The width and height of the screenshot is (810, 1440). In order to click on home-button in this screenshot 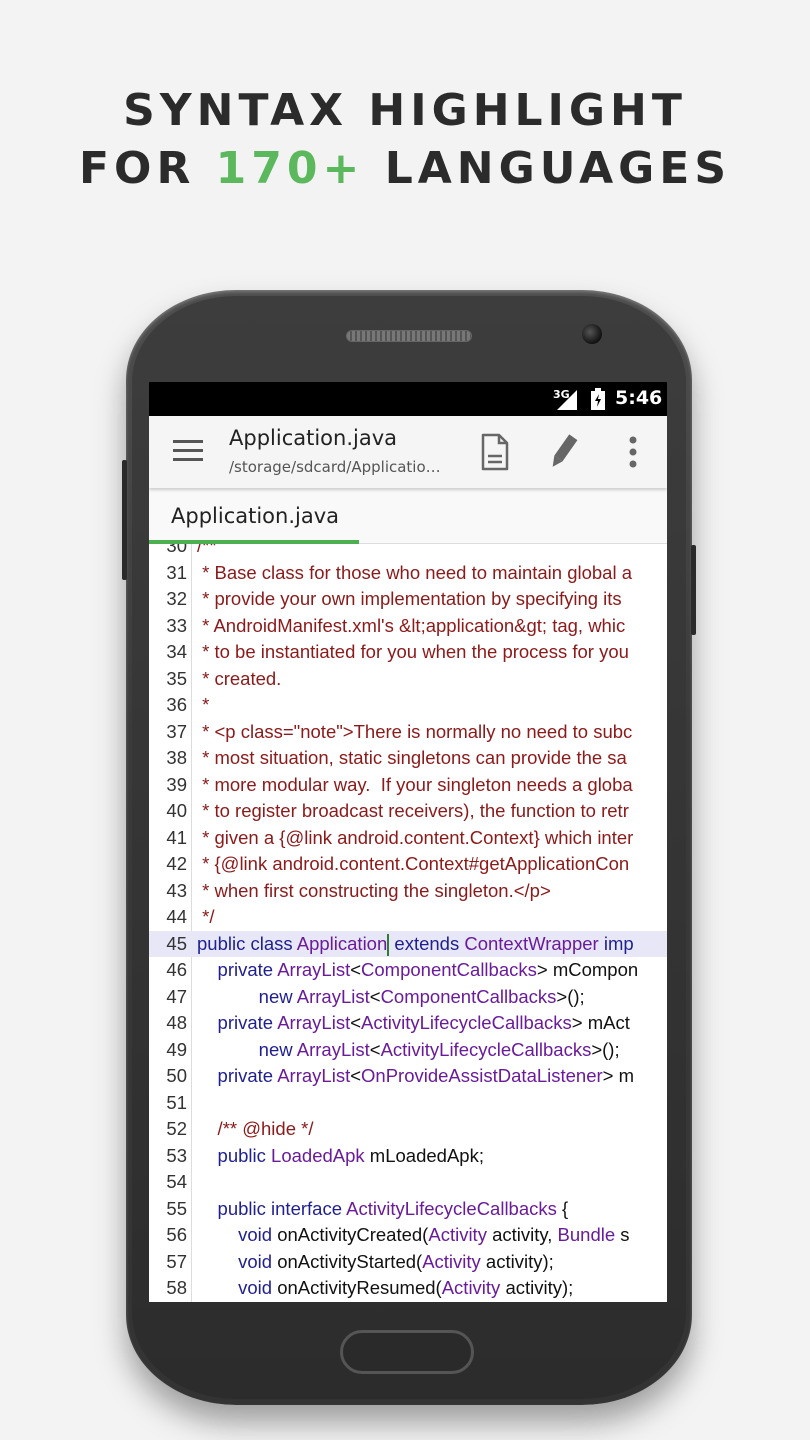, I will do `click(407, 1352)`.